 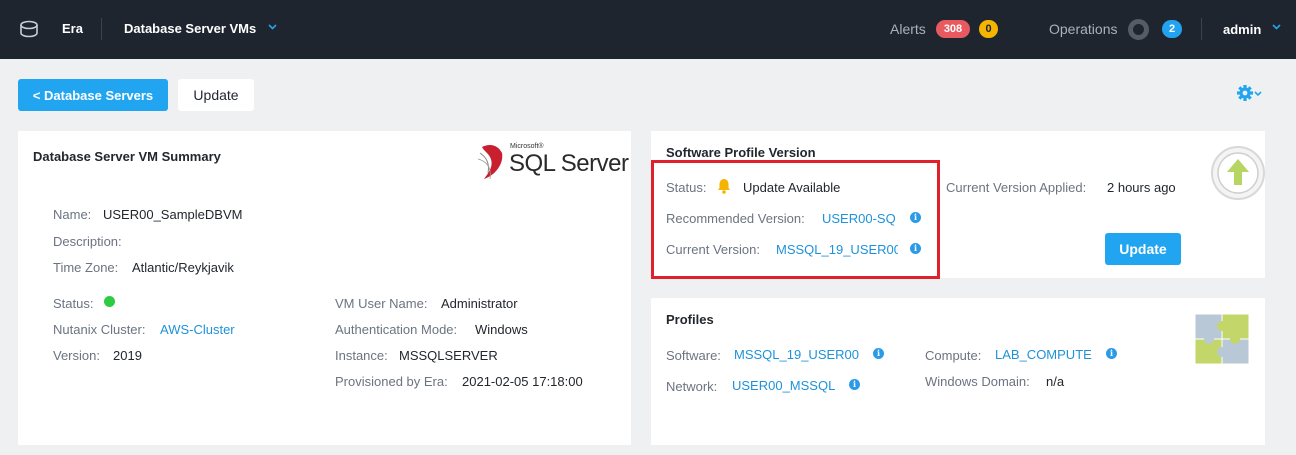 I want to click on status-label: Status:, so click(x=73, y=303).